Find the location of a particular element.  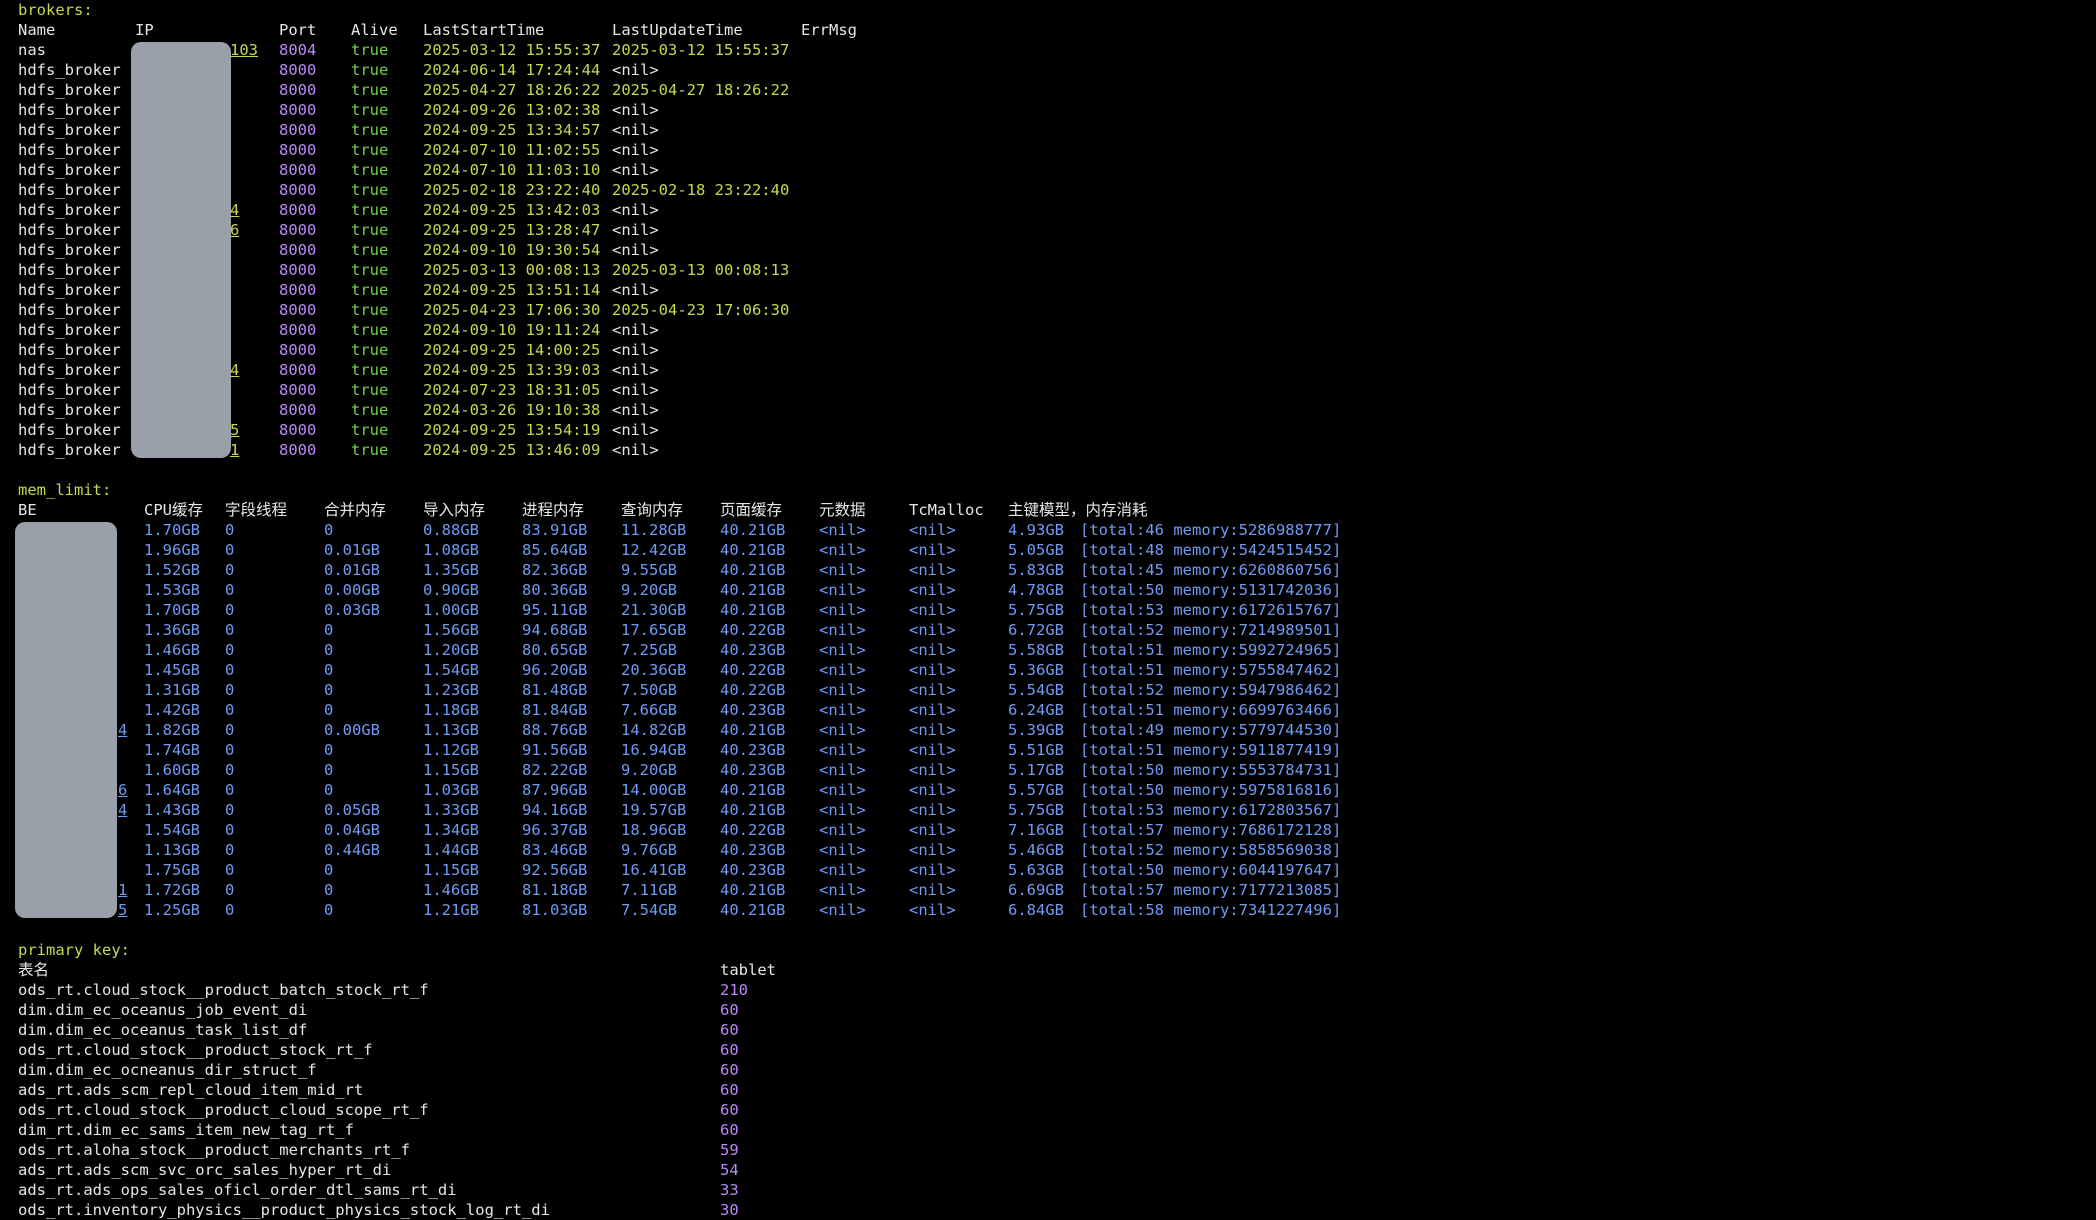

mem-query: 18.96GB is located at coordinates (654, 830).